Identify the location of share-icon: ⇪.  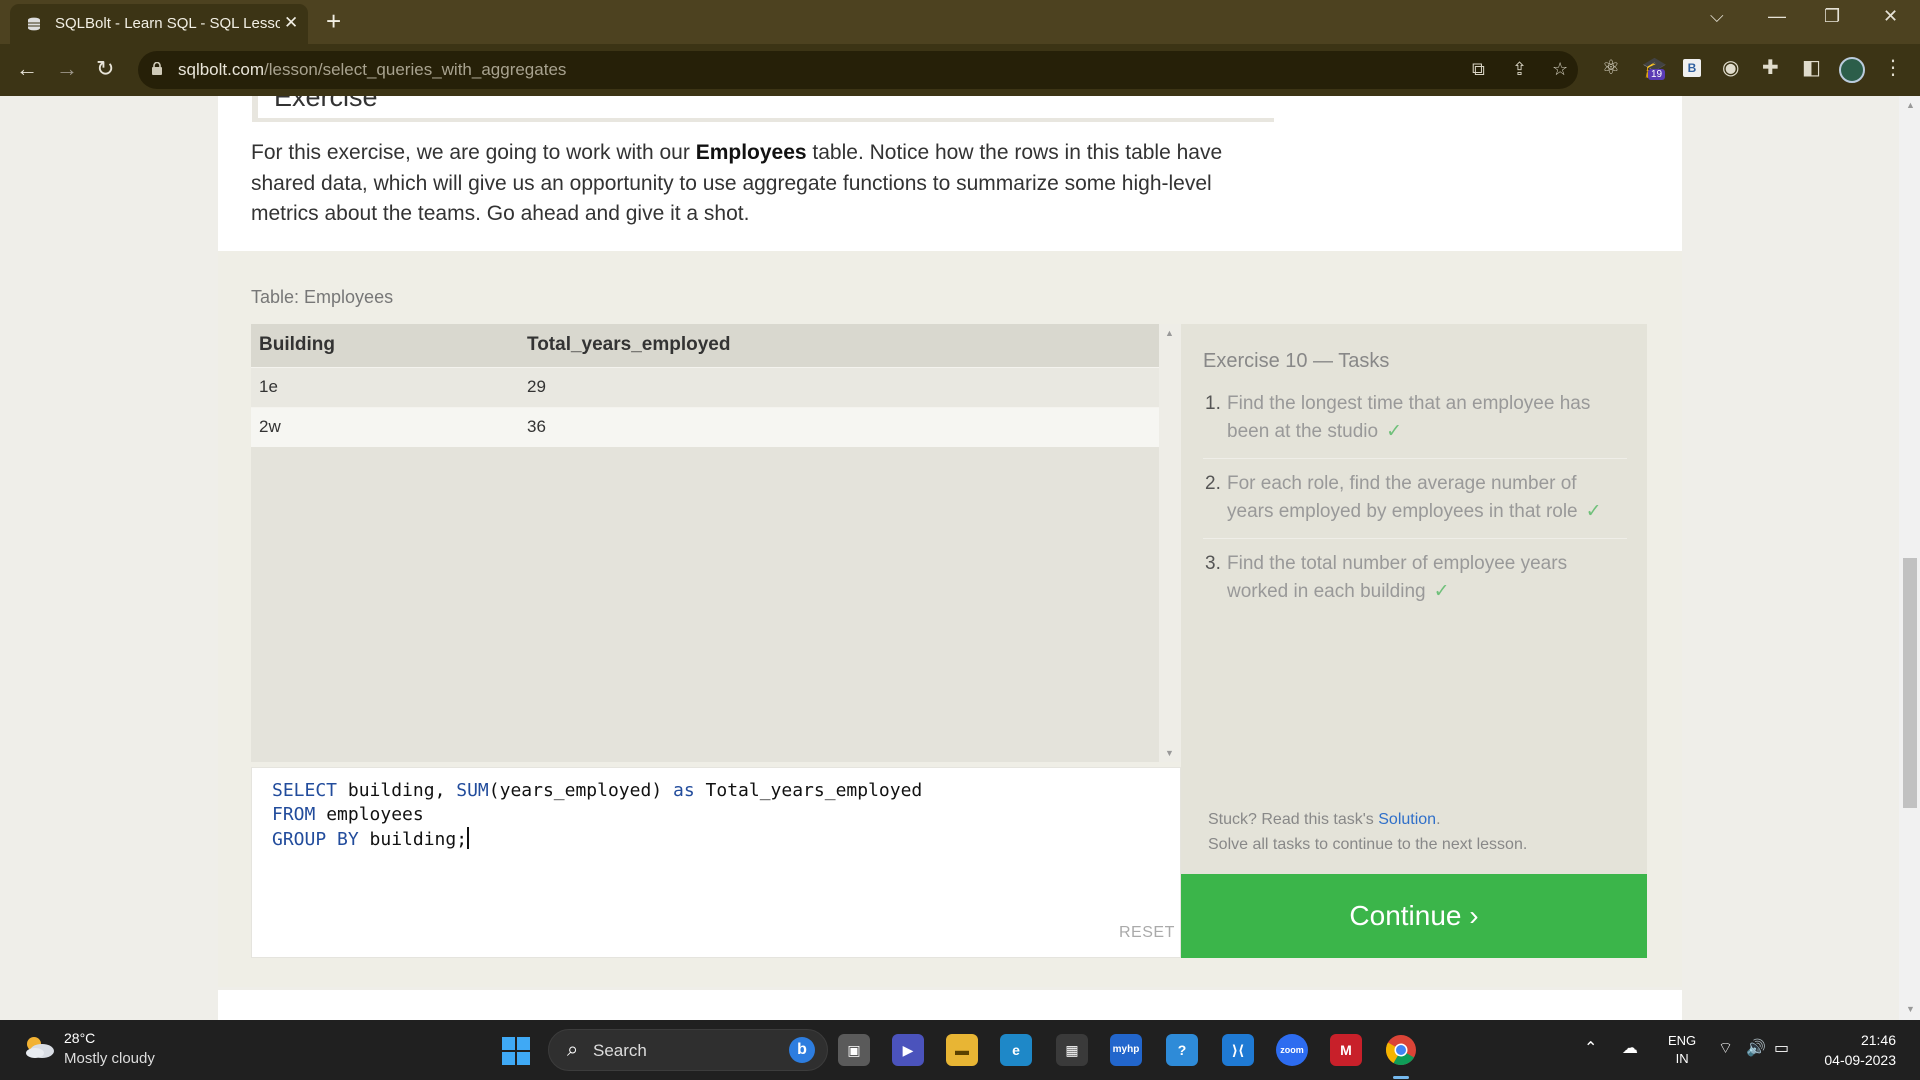
(1519, 69).